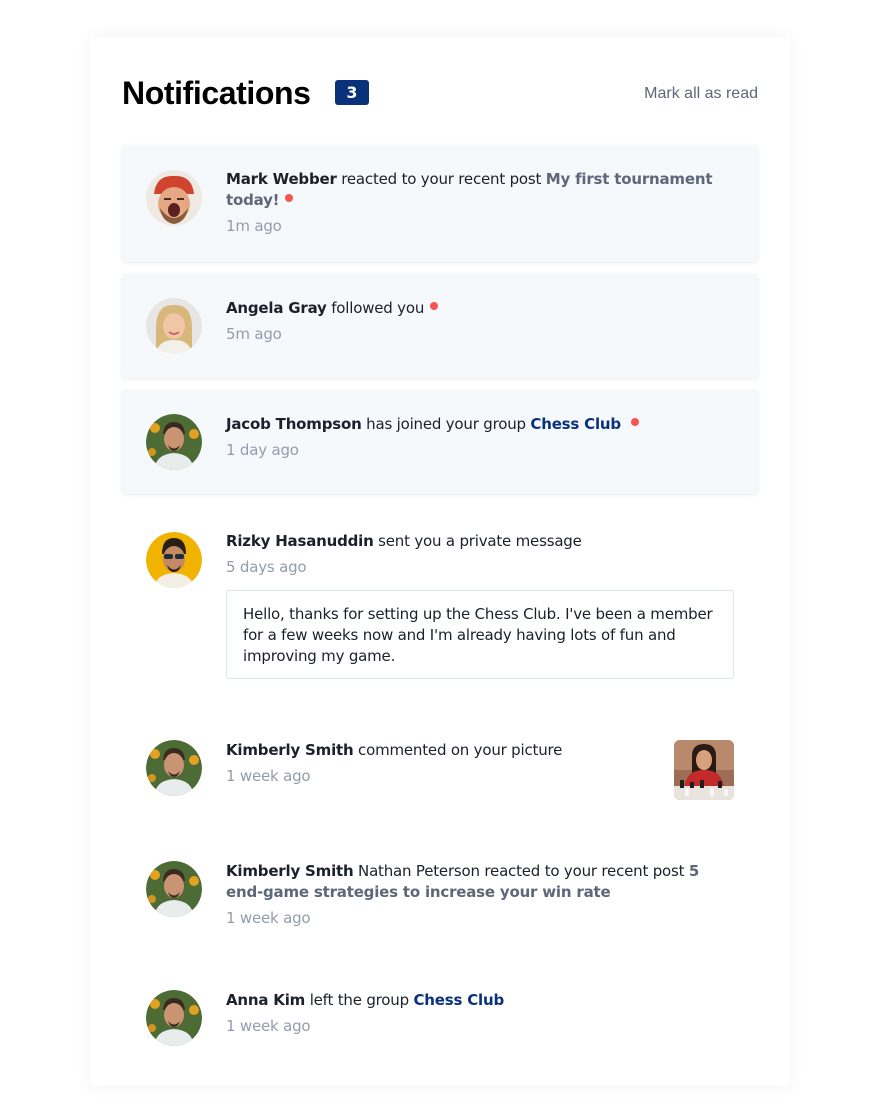 This screenshot has height=1120, width=886. Describe the element at coordinates (262, 450) in the screenshot. I see `notification-time: 1 day ago` at that location.